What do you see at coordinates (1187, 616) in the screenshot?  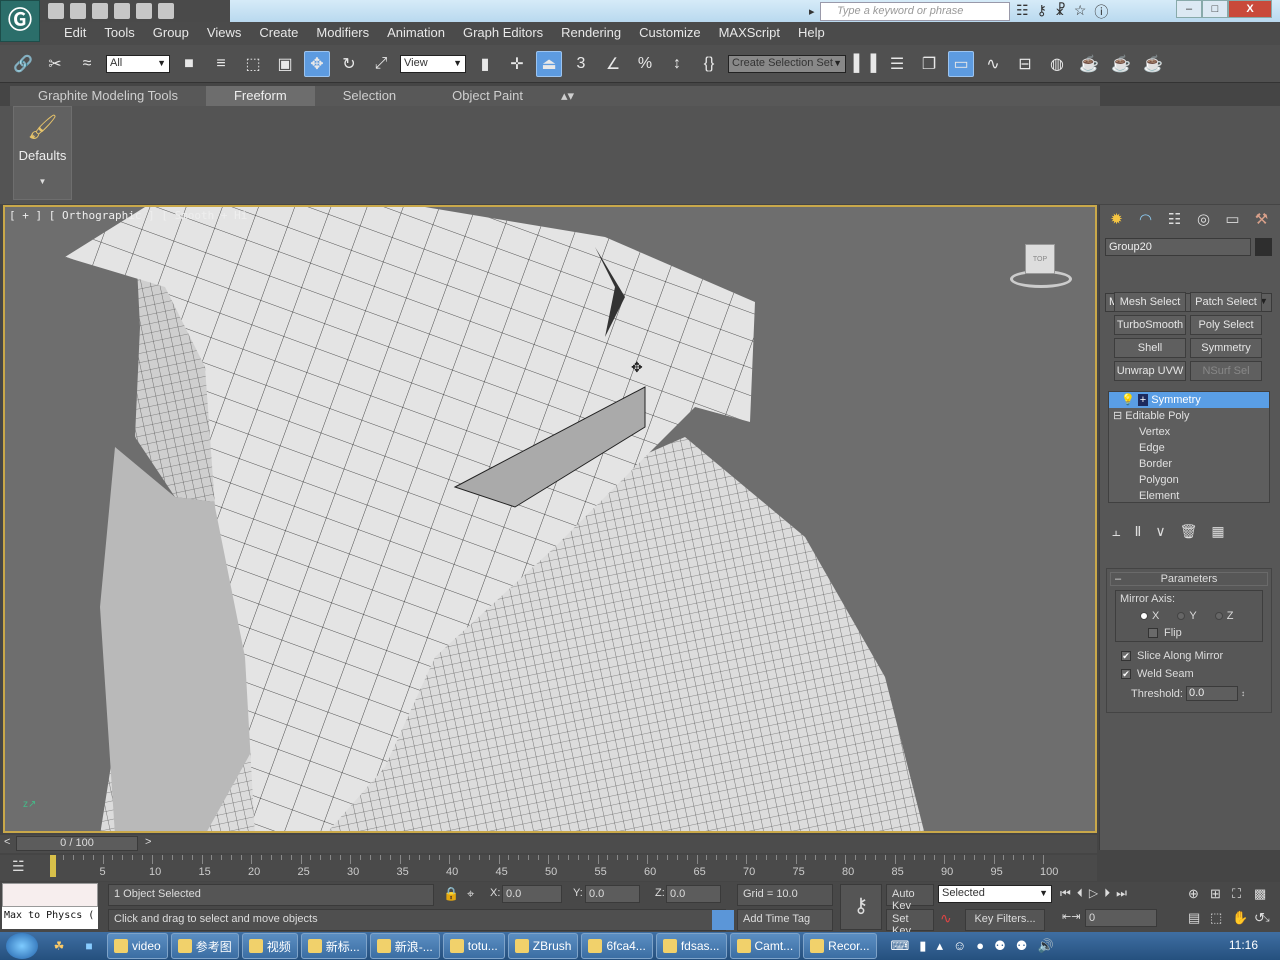 I see `axis-y-radio: Y` at bounding box center [1187, 616].